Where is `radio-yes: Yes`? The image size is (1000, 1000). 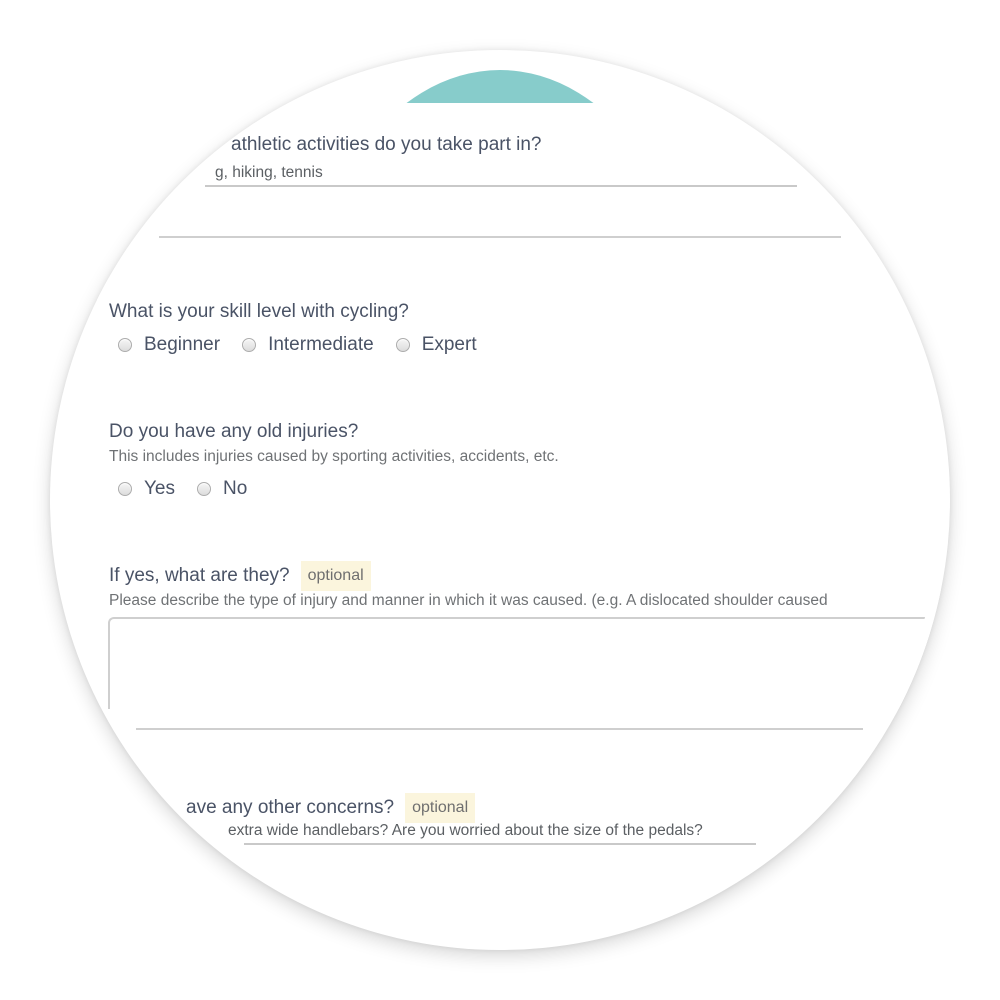 radio-yes: Yes is located at coordinates (146, 489).